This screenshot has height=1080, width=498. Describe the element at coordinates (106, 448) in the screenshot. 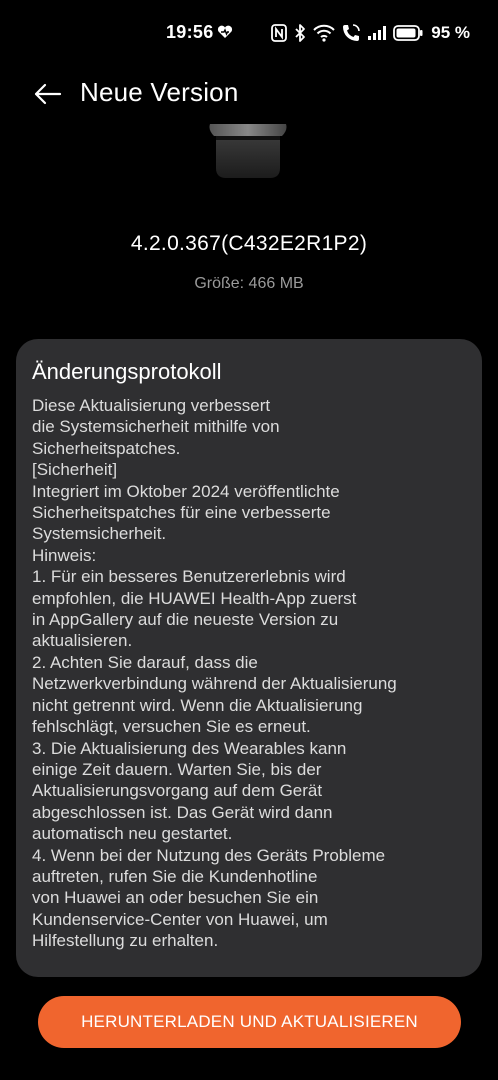

I see `changelog-line: Sicherheitspatches.` at that location.